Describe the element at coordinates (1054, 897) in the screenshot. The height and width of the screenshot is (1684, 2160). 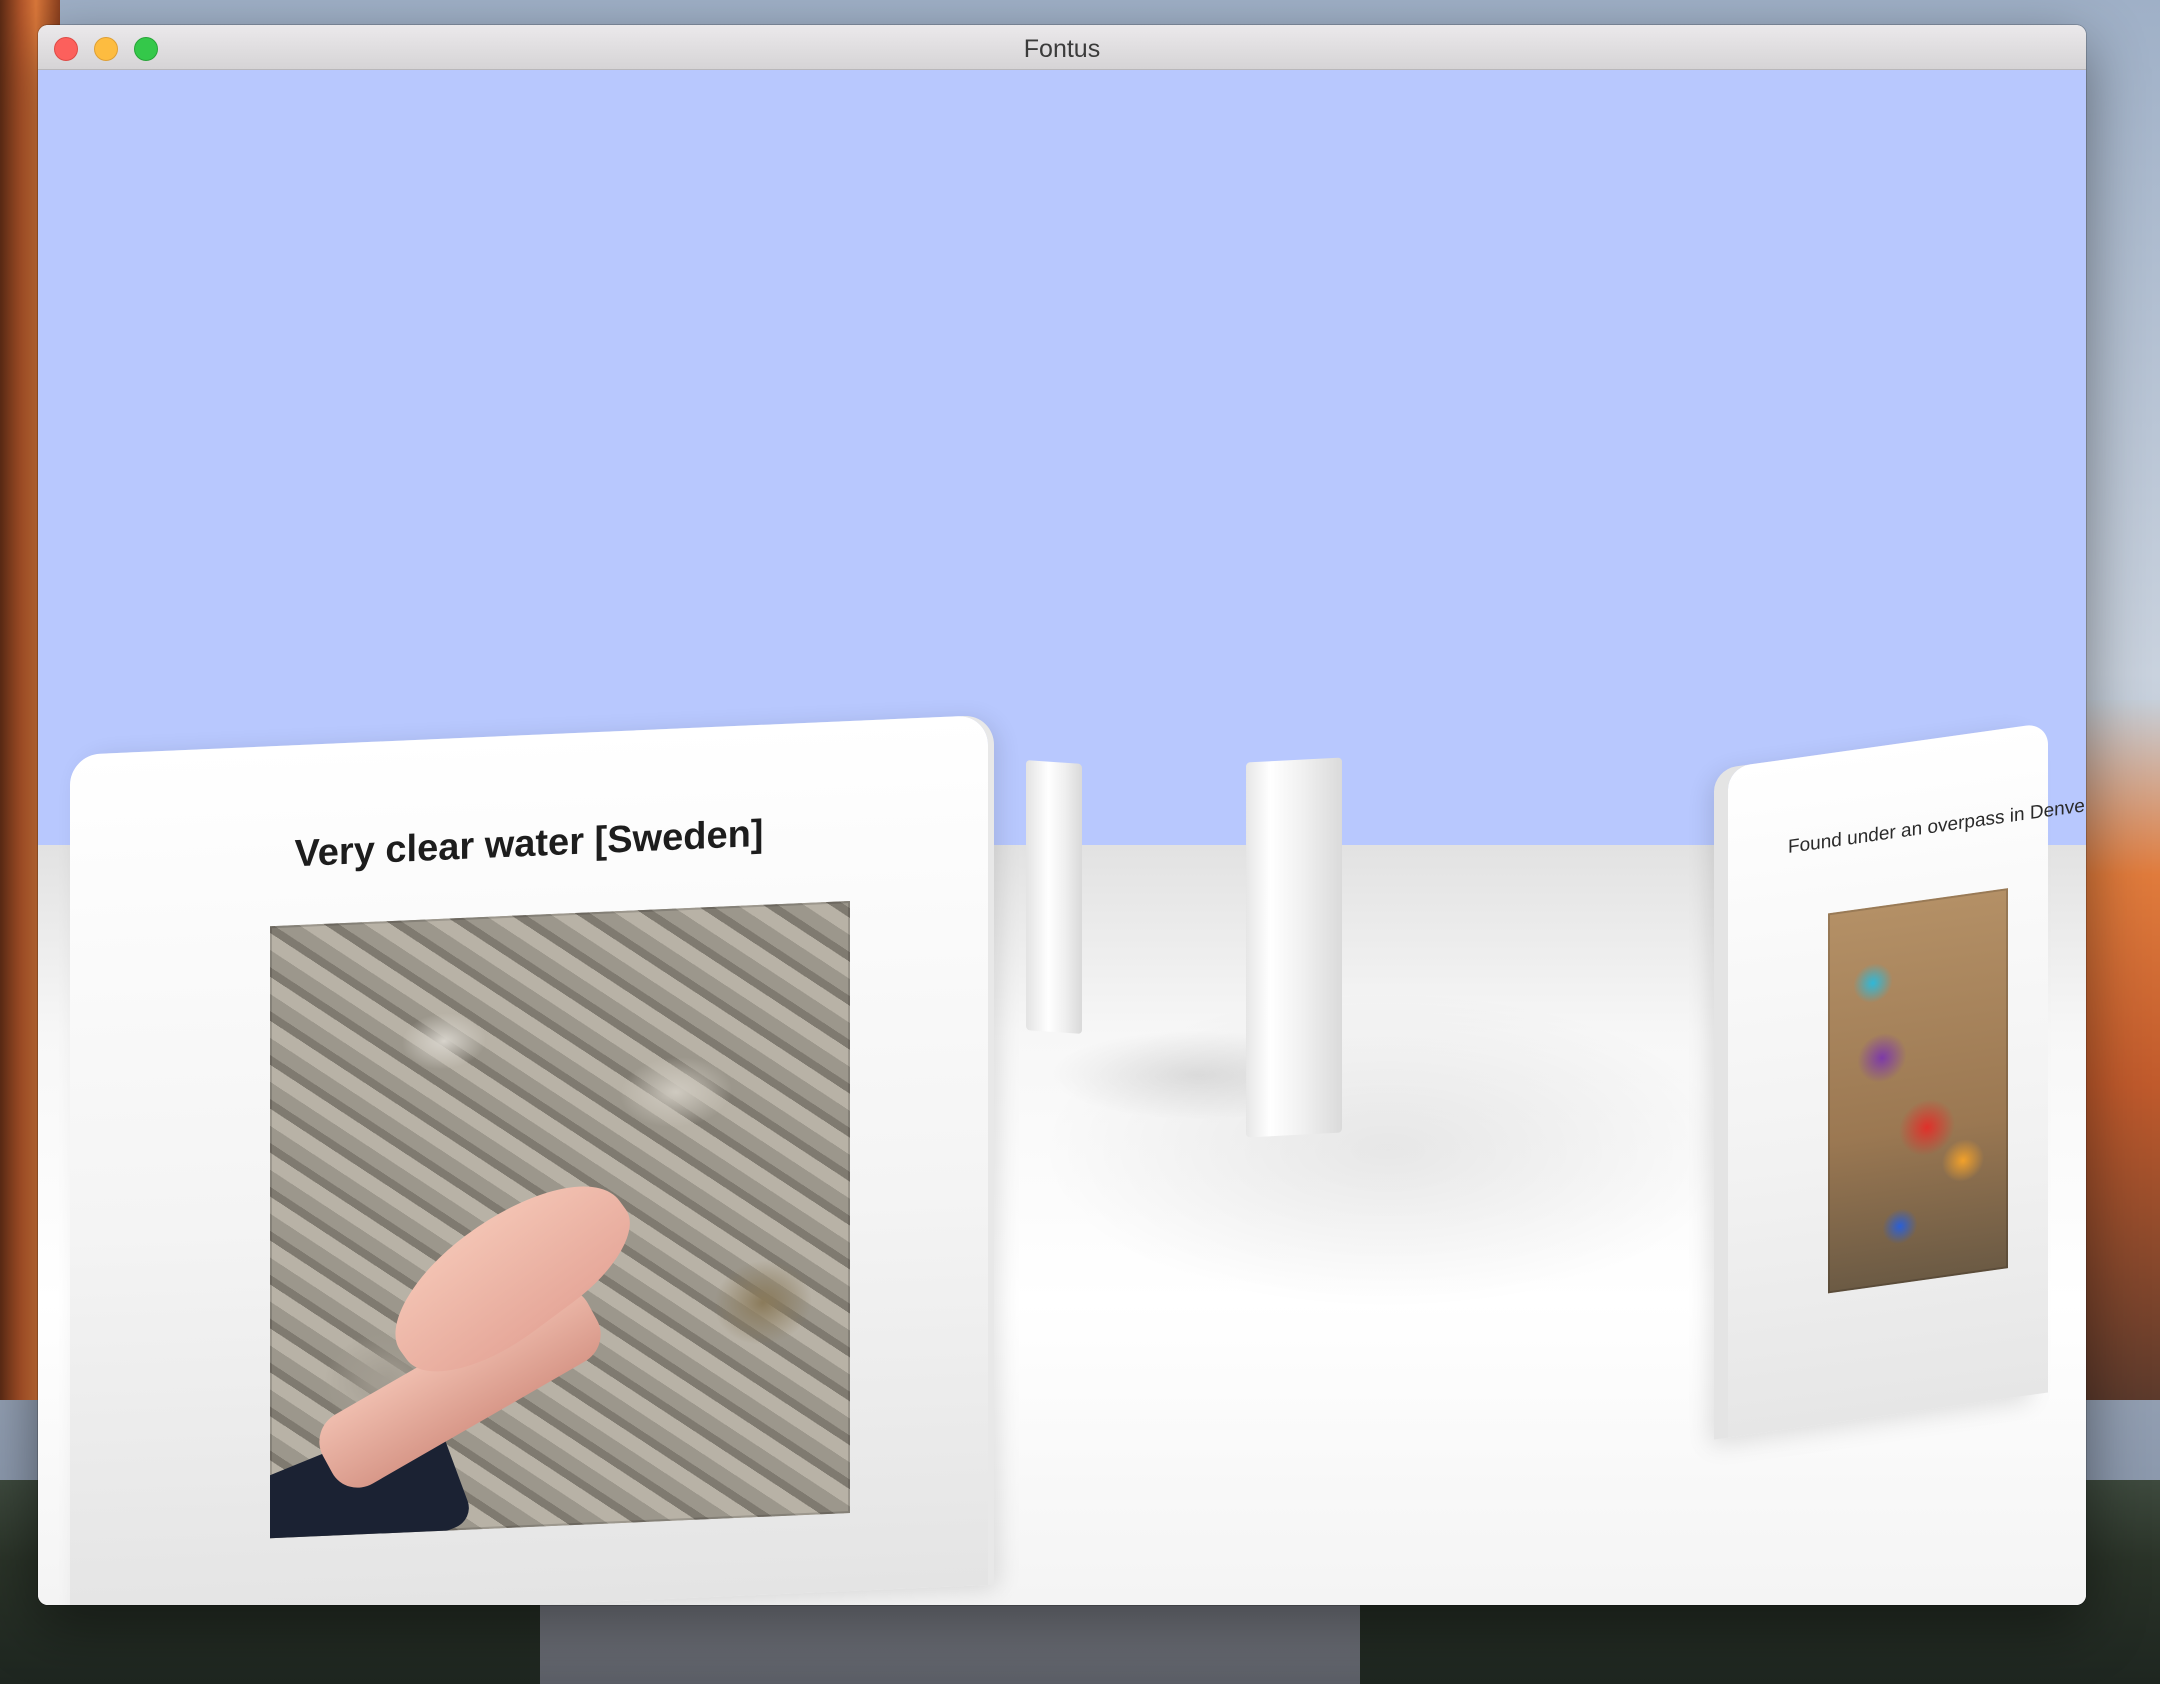
I see `pillar-far` at that location.